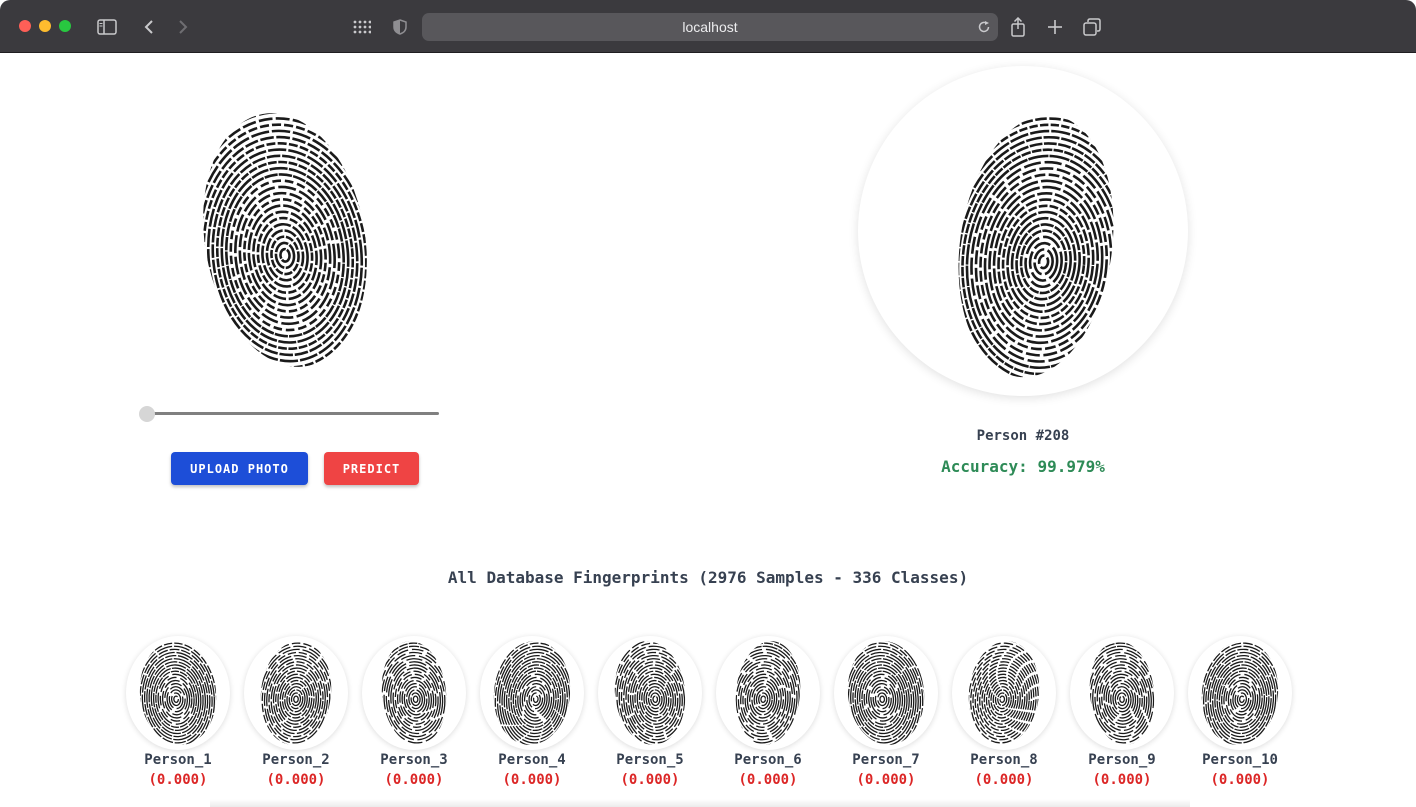 This screenshot has height=807, width=1416. What do you see at coordinates (239, 468) in the screenshot?
I see `upload-photo-button: UPLOAD PHOTO` at bounding box center [239, 468].